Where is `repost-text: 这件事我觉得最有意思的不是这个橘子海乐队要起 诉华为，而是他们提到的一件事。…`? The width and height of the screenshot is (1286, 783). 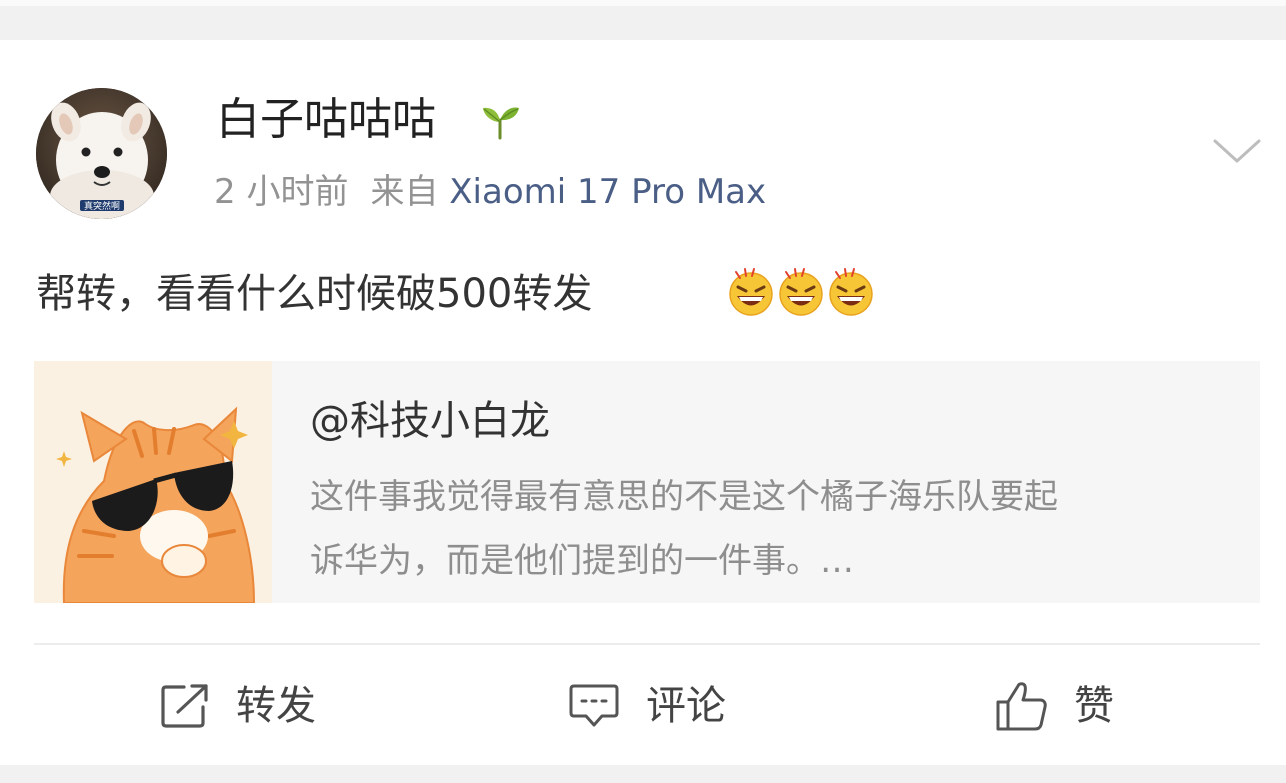
repost-text: 这件事我觉得最有意思的不是这个橘子海乐队要起 诉华为，而是他们提到的一件事。… is located at coordinates (765, 529).